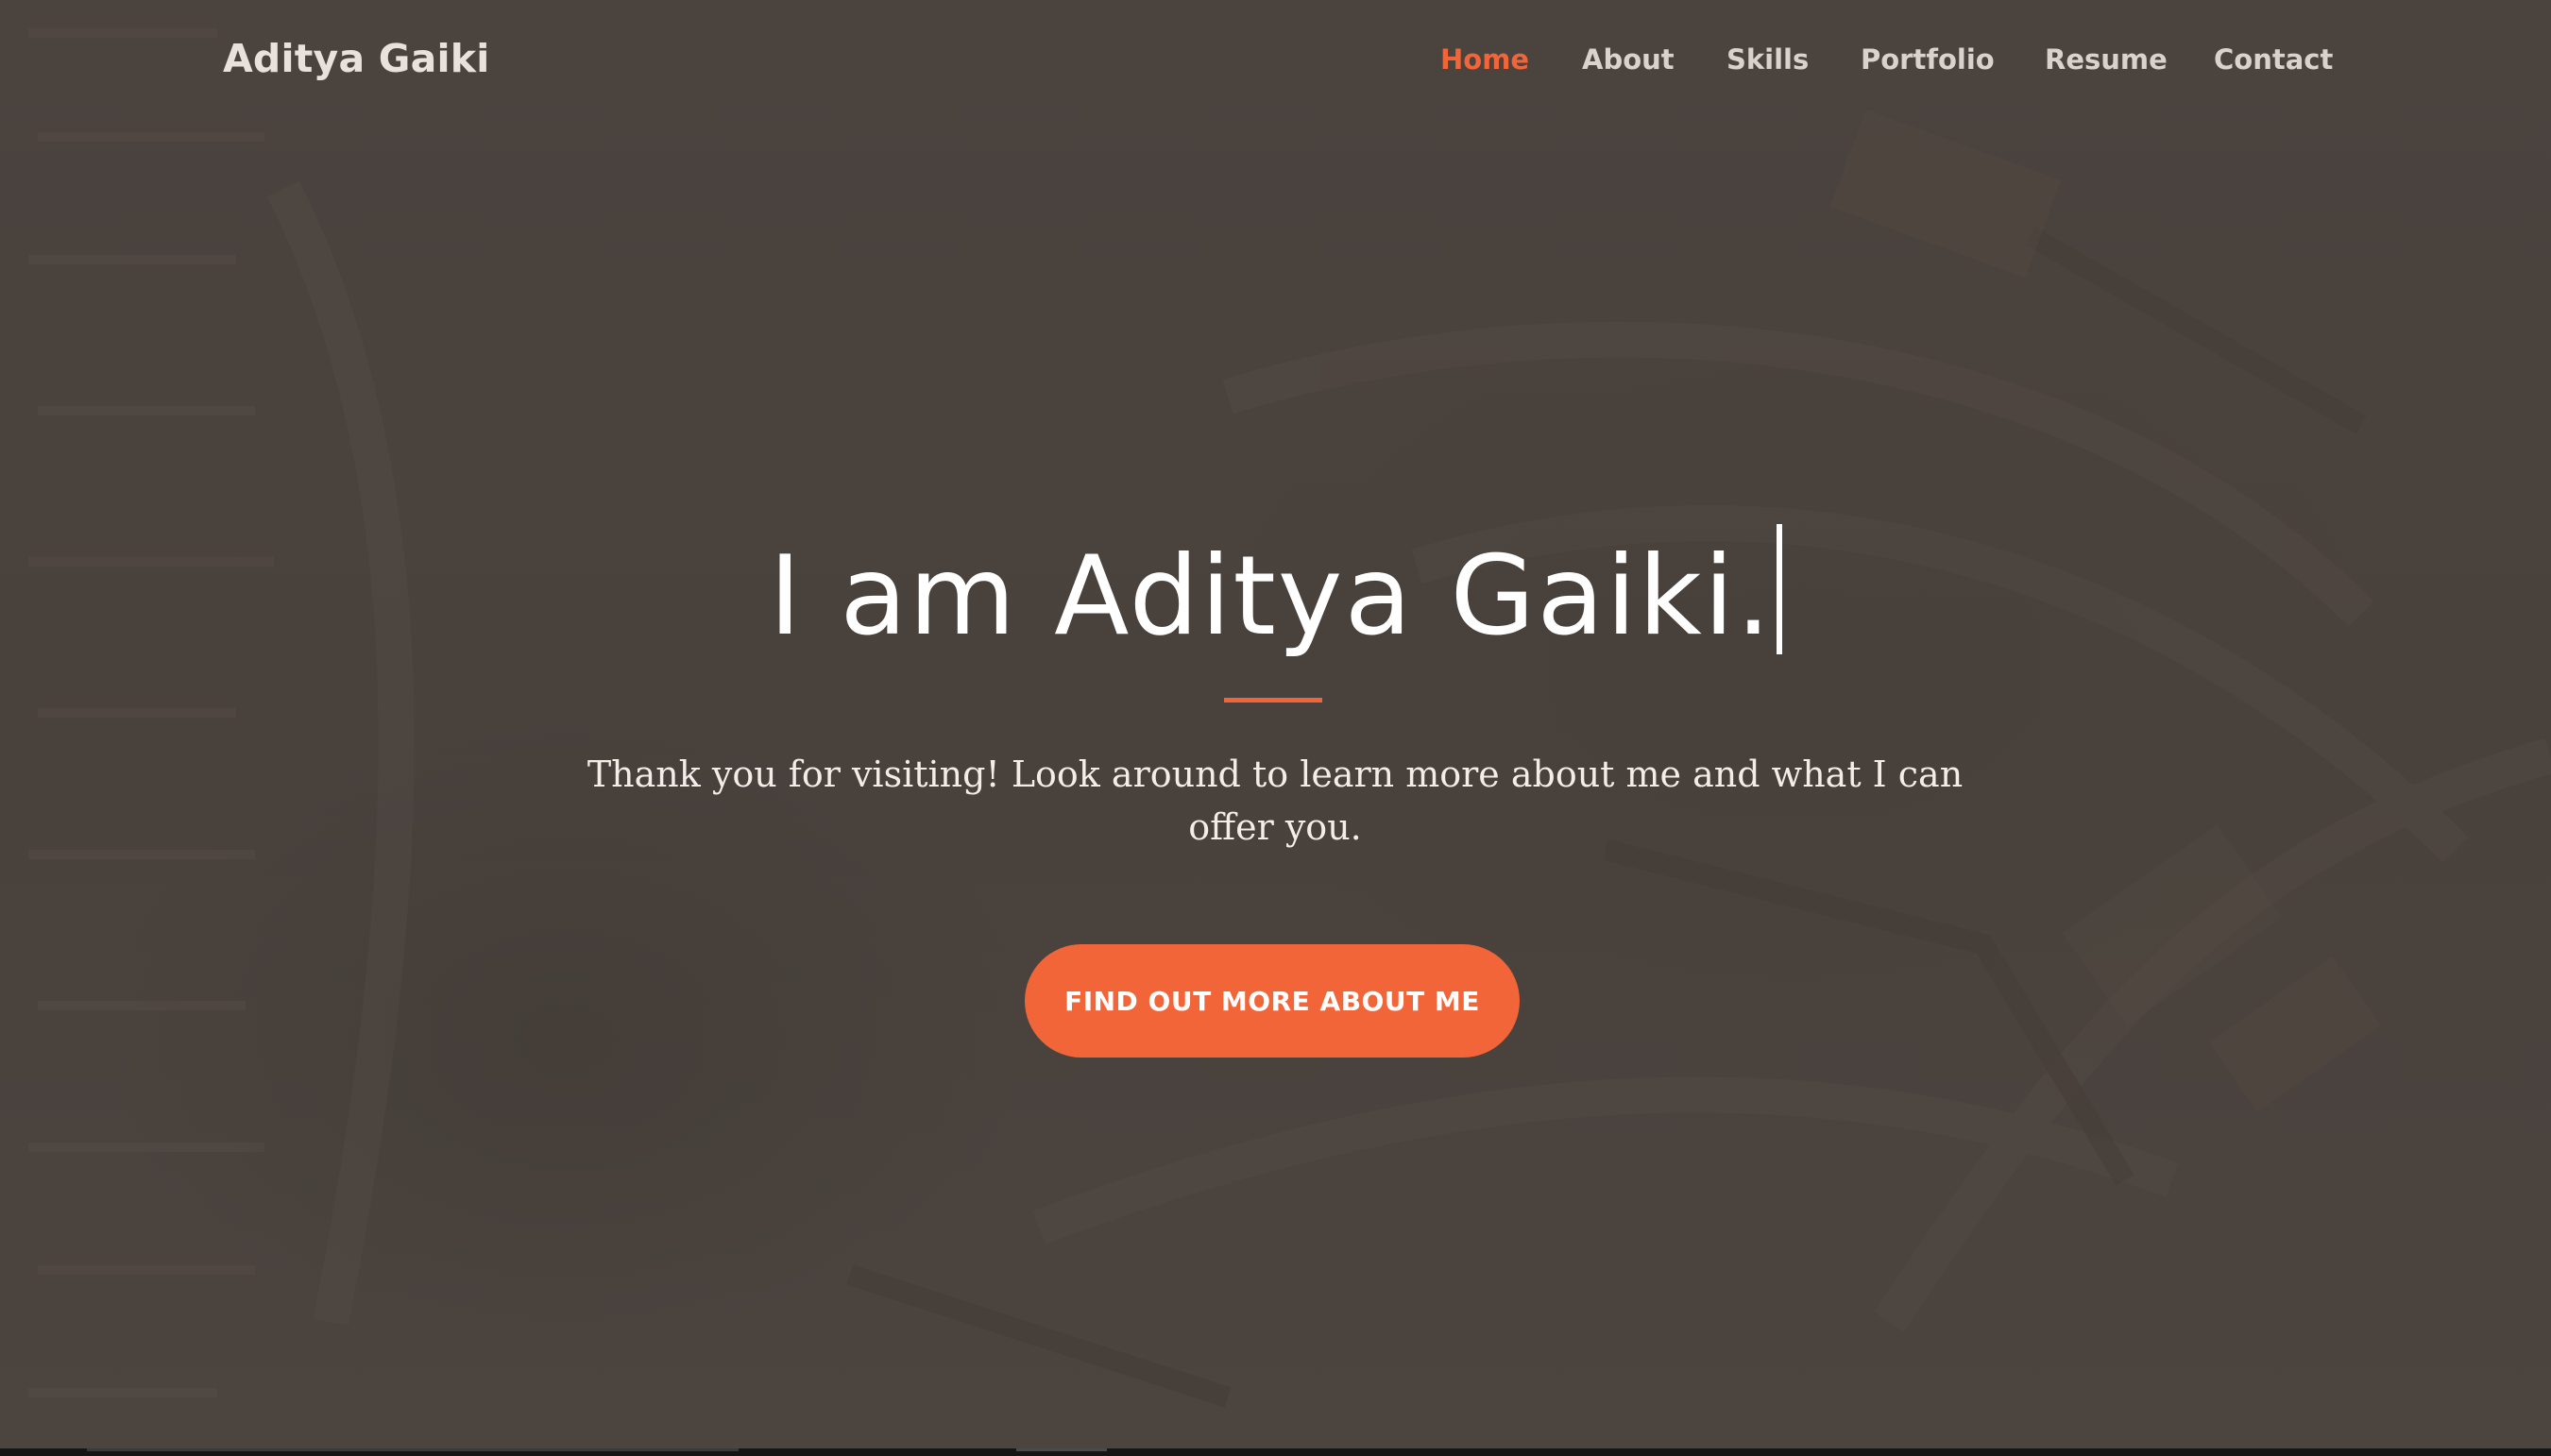 The width and height of the screenshot is (2551, 1456). I want to click on hero-title: I am Aditya Gaiki., so click(1275, 593).